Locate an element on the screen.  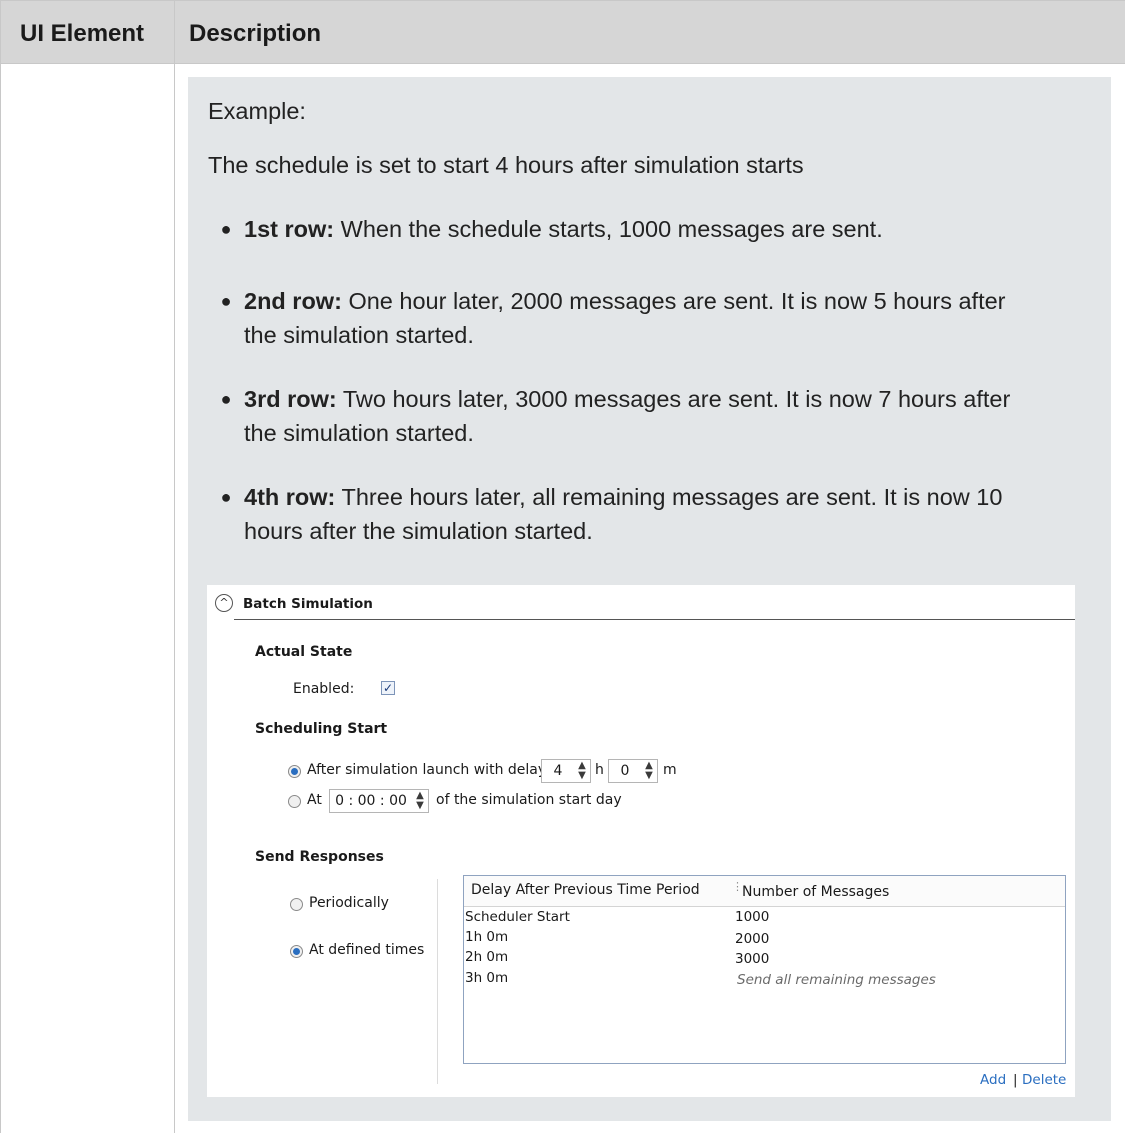
bullet-label: 3rd row: is located at coordinates (290, 399).